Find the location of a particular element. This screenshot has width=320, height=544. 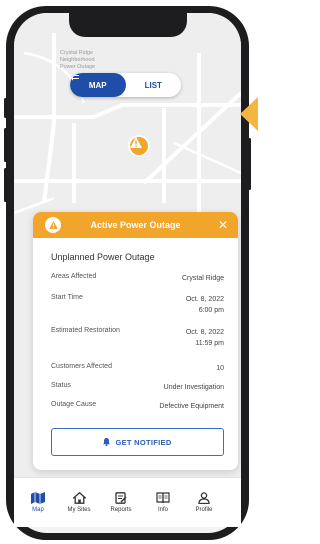

tab-info: Info is located at coordinates (163, 502).